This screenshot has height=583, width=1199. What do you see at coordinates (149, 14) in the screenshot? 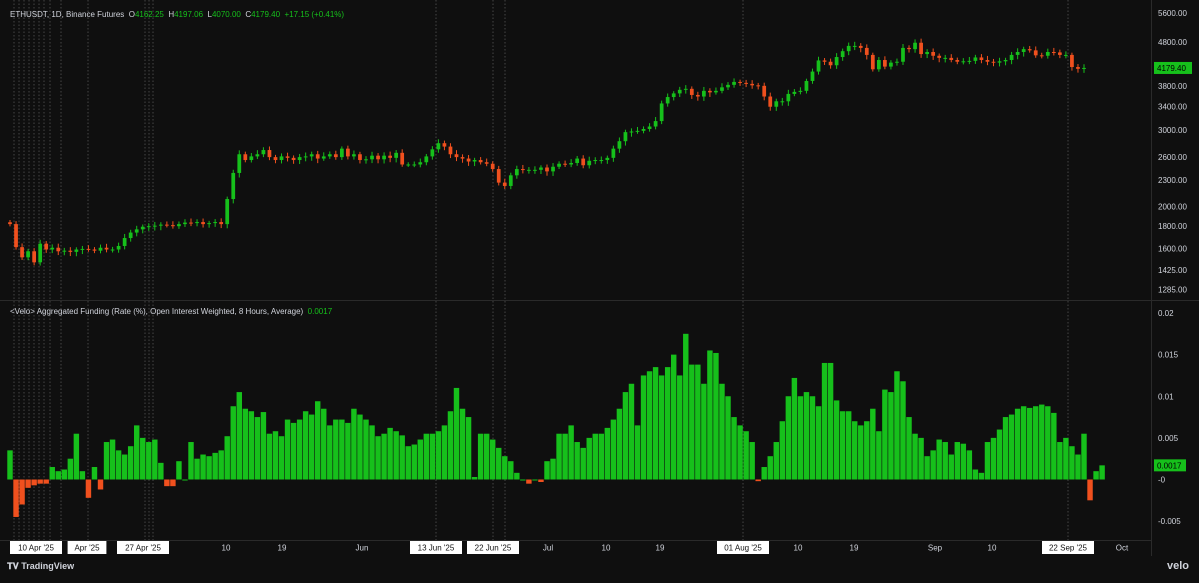
I see `open-value: 4162.25` at bounding box center [149, 14].